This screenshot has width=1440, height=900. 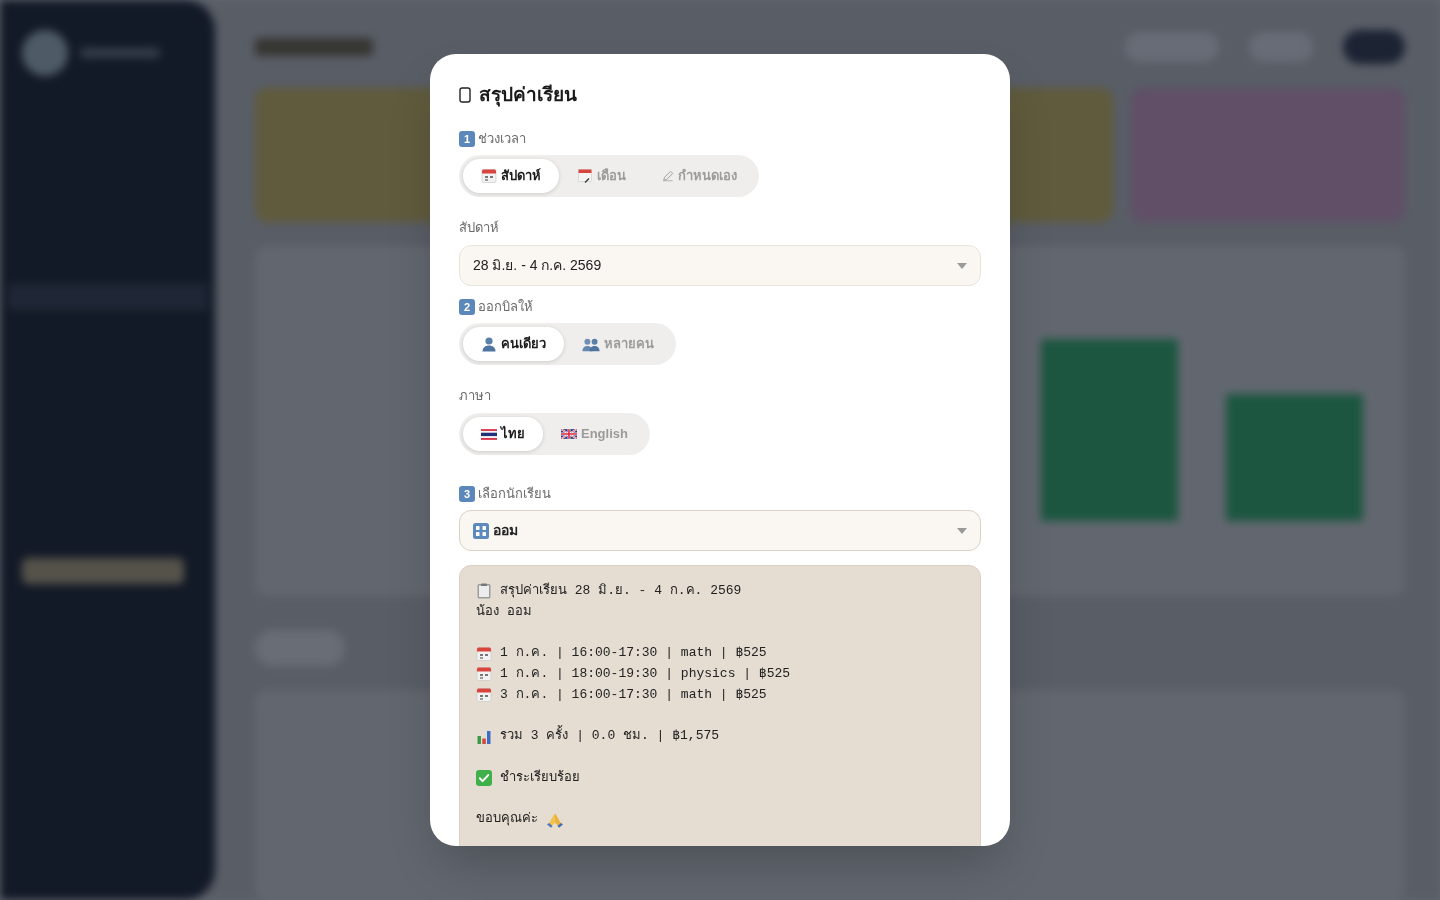 I want to click on field-label: สัปดาห์, so click(x=479, y=228).